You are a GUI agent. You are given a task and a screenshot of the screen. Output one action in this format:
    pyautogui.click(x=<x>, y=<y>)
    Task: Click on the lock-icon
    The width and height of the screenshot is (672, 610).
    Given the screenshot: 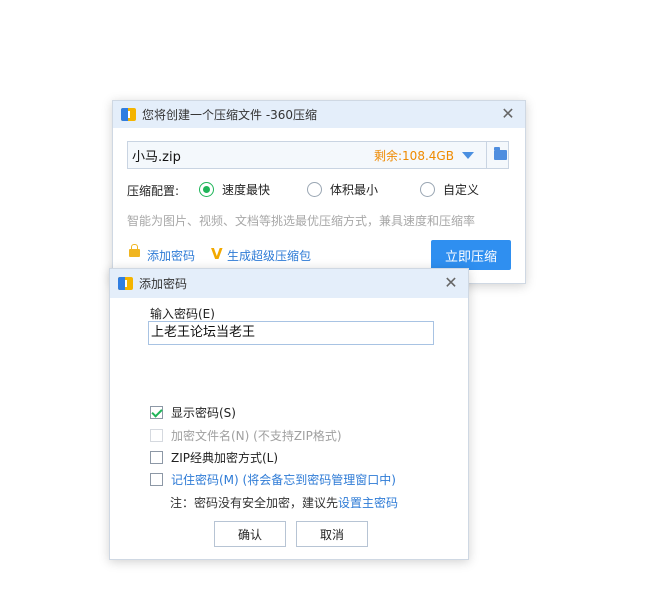 What is the action you would take?
    pyautogui.click(x=134, y=250)
    